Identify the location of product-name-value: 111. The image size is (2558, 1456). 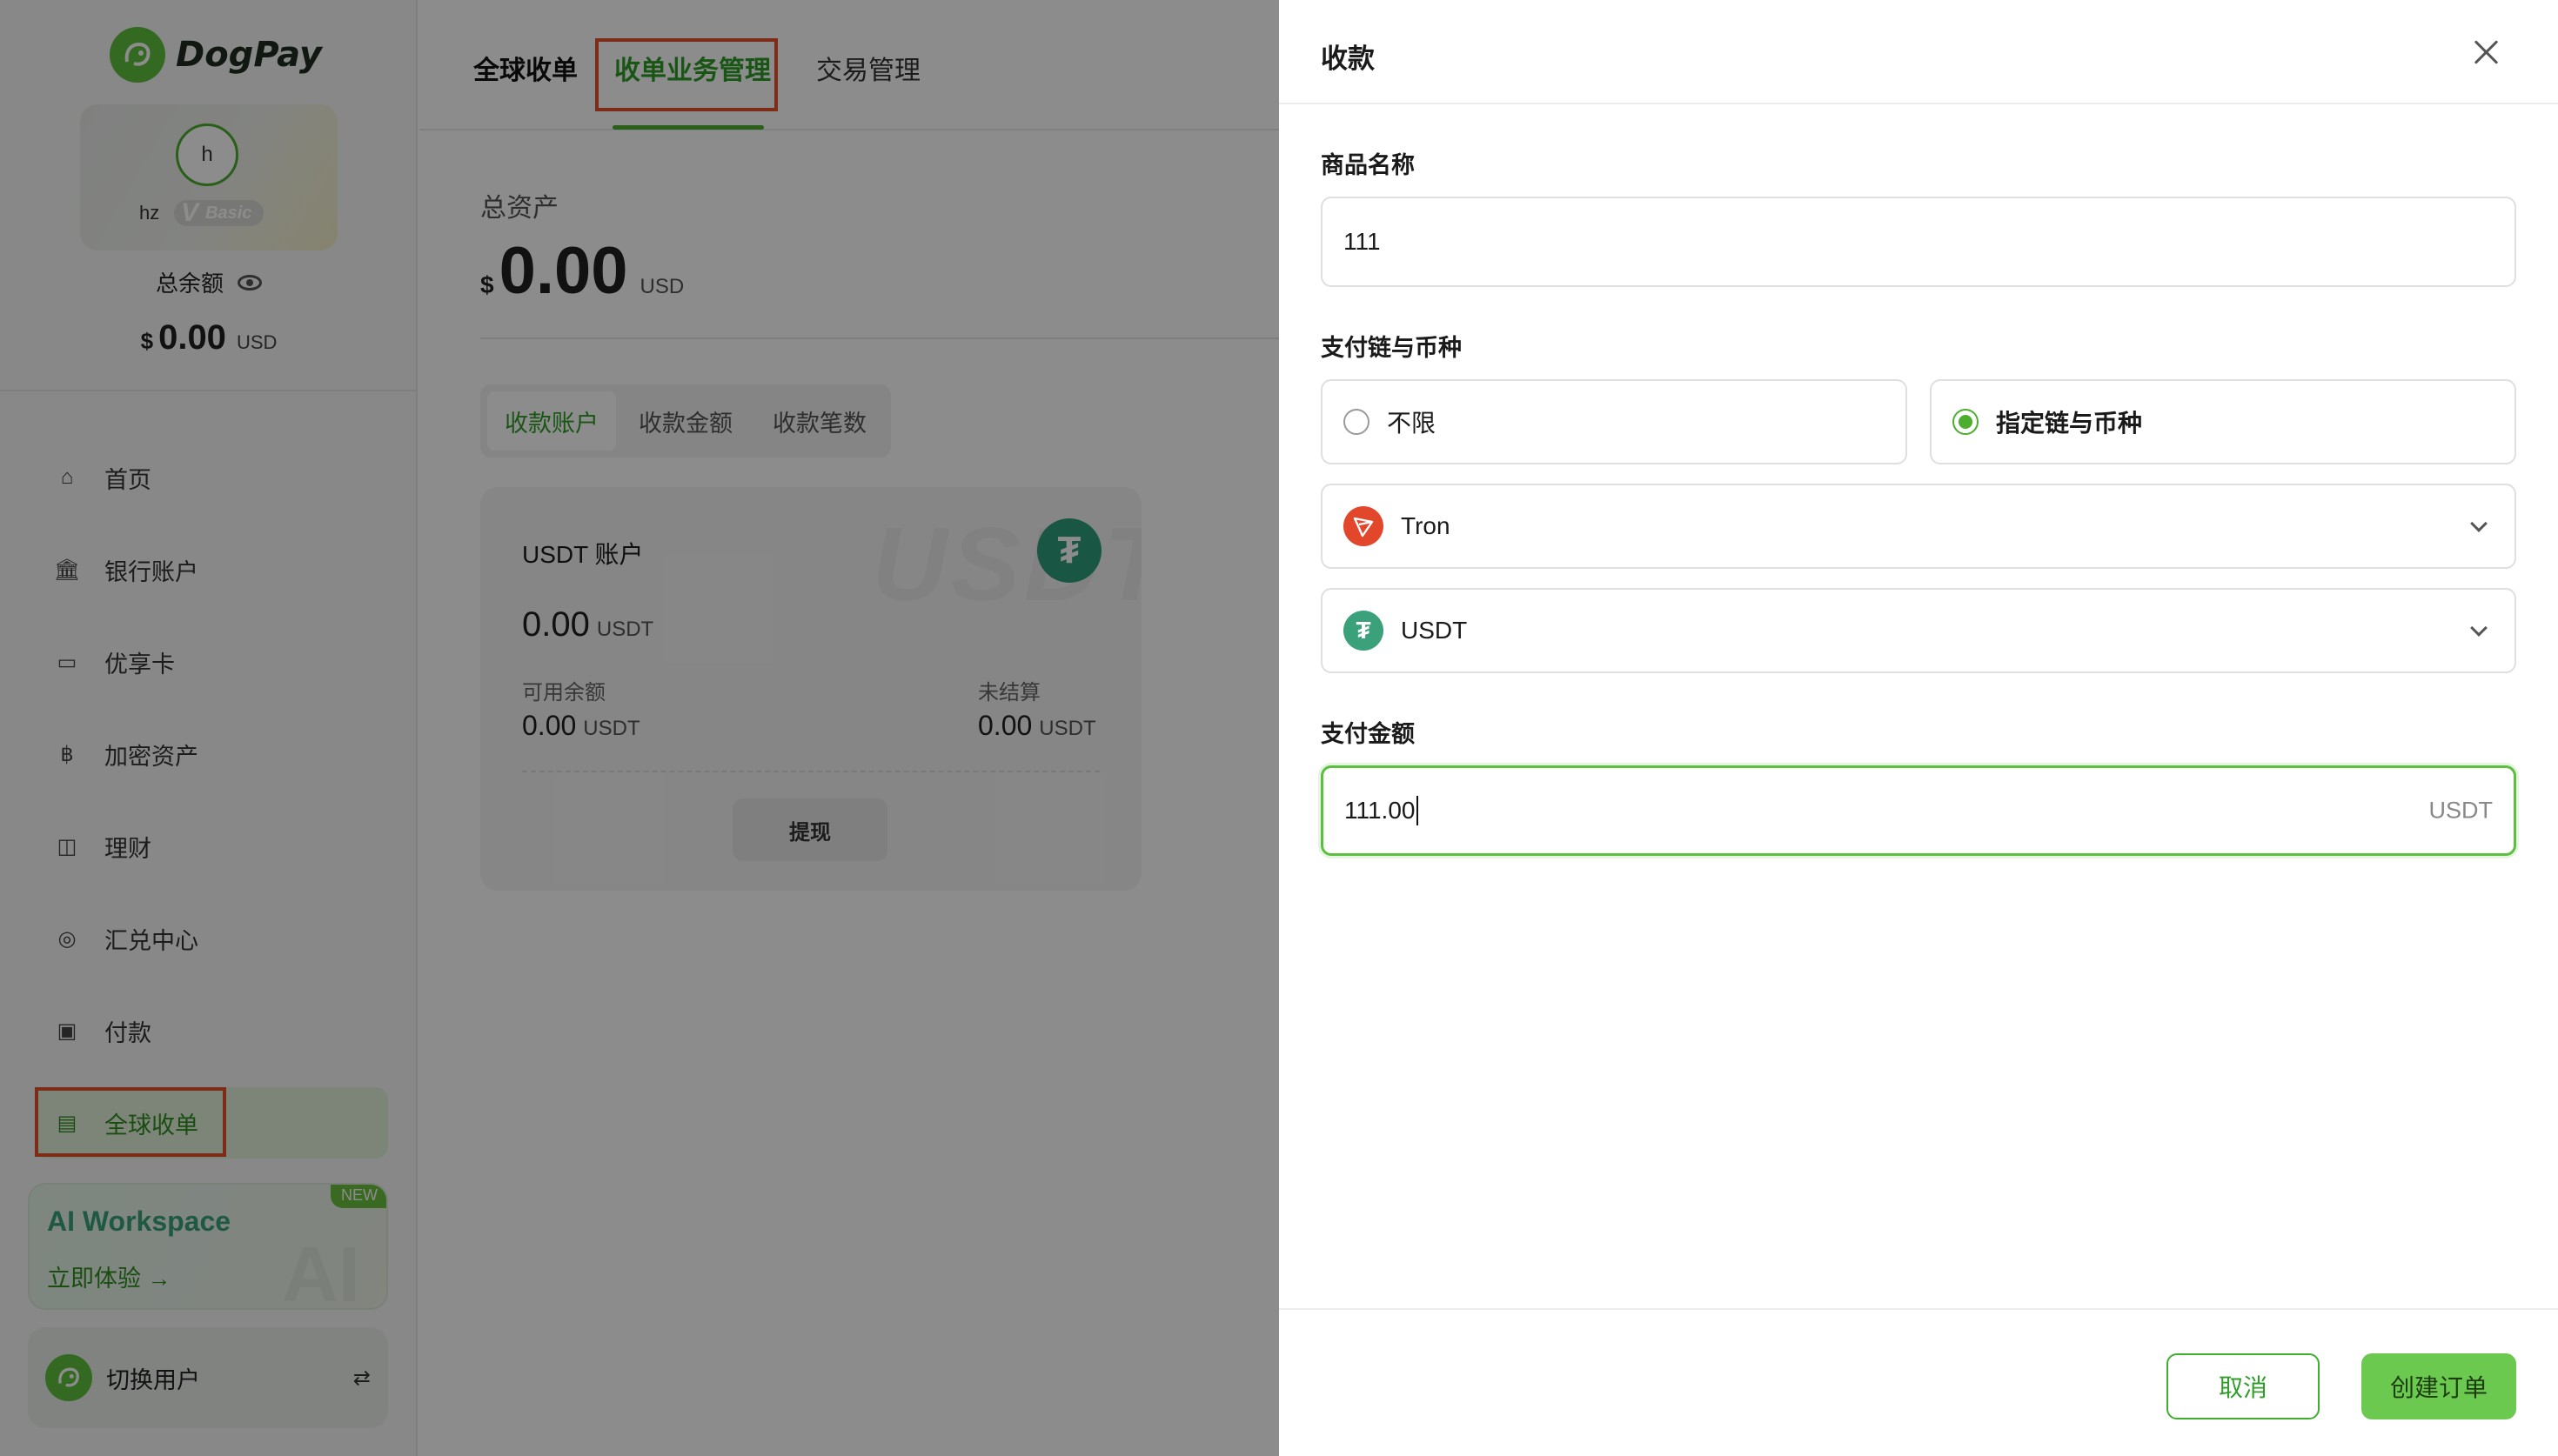
(1362, 241).